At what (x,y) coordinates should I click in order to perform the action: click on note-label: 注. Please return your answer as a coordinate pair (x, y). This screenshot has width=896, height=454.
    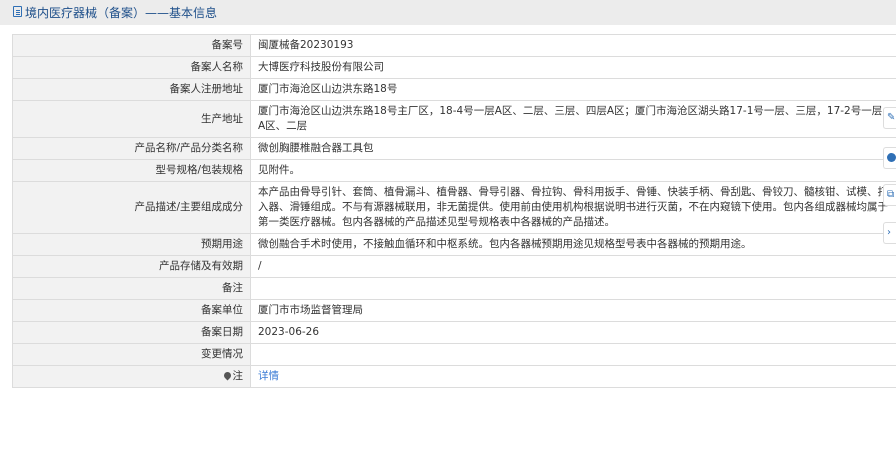
    Looking at the image, I should click on (131, 376).